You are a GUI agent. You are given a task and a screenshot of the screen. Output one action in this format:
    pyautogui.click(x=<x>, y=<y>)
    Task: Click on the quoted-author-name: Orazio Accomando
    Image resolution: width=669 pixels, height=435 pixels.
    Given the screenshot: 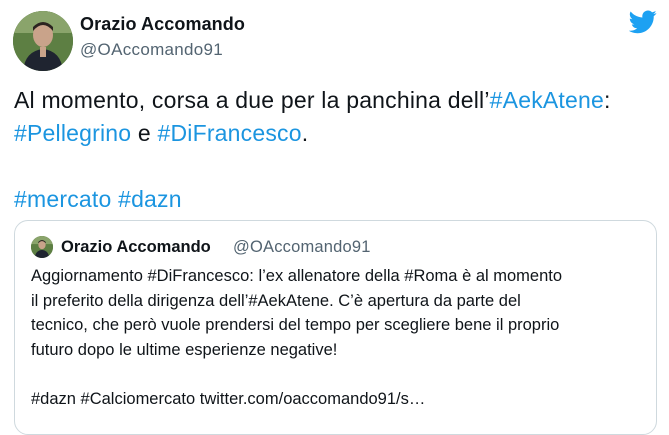 What is the action you would take?
    pyautogui.click(x=136, y=247)
    